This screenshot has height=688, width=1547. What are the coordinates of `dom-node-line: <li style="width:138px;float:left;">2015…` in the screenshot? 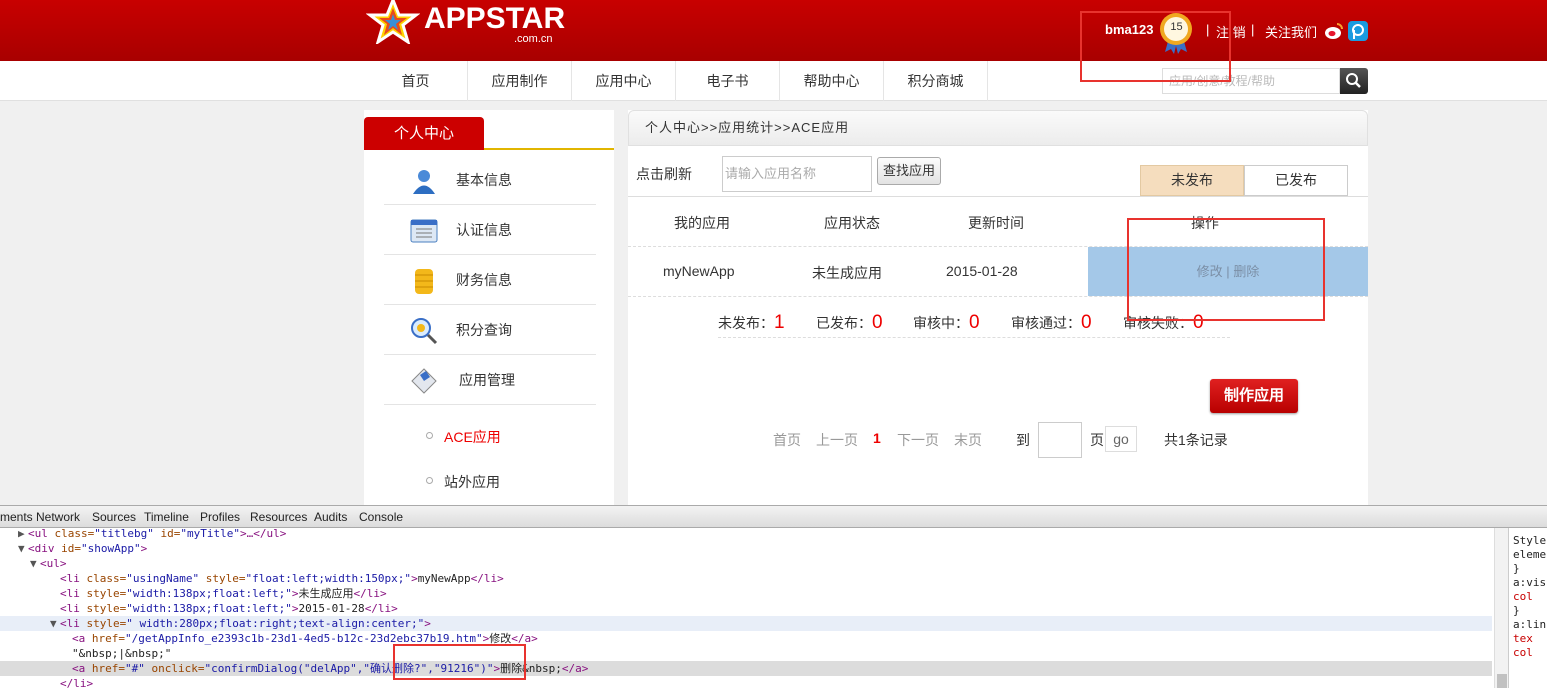 It's located at (746, 608).